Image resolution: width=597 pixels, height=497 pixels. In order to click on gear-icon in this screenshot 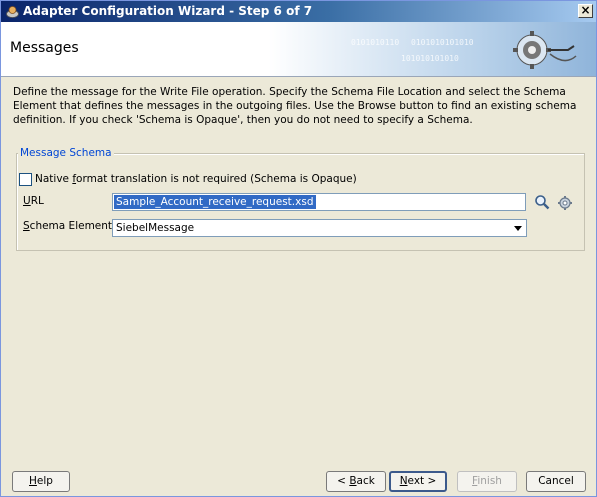, I will do `click(565, 203)`.